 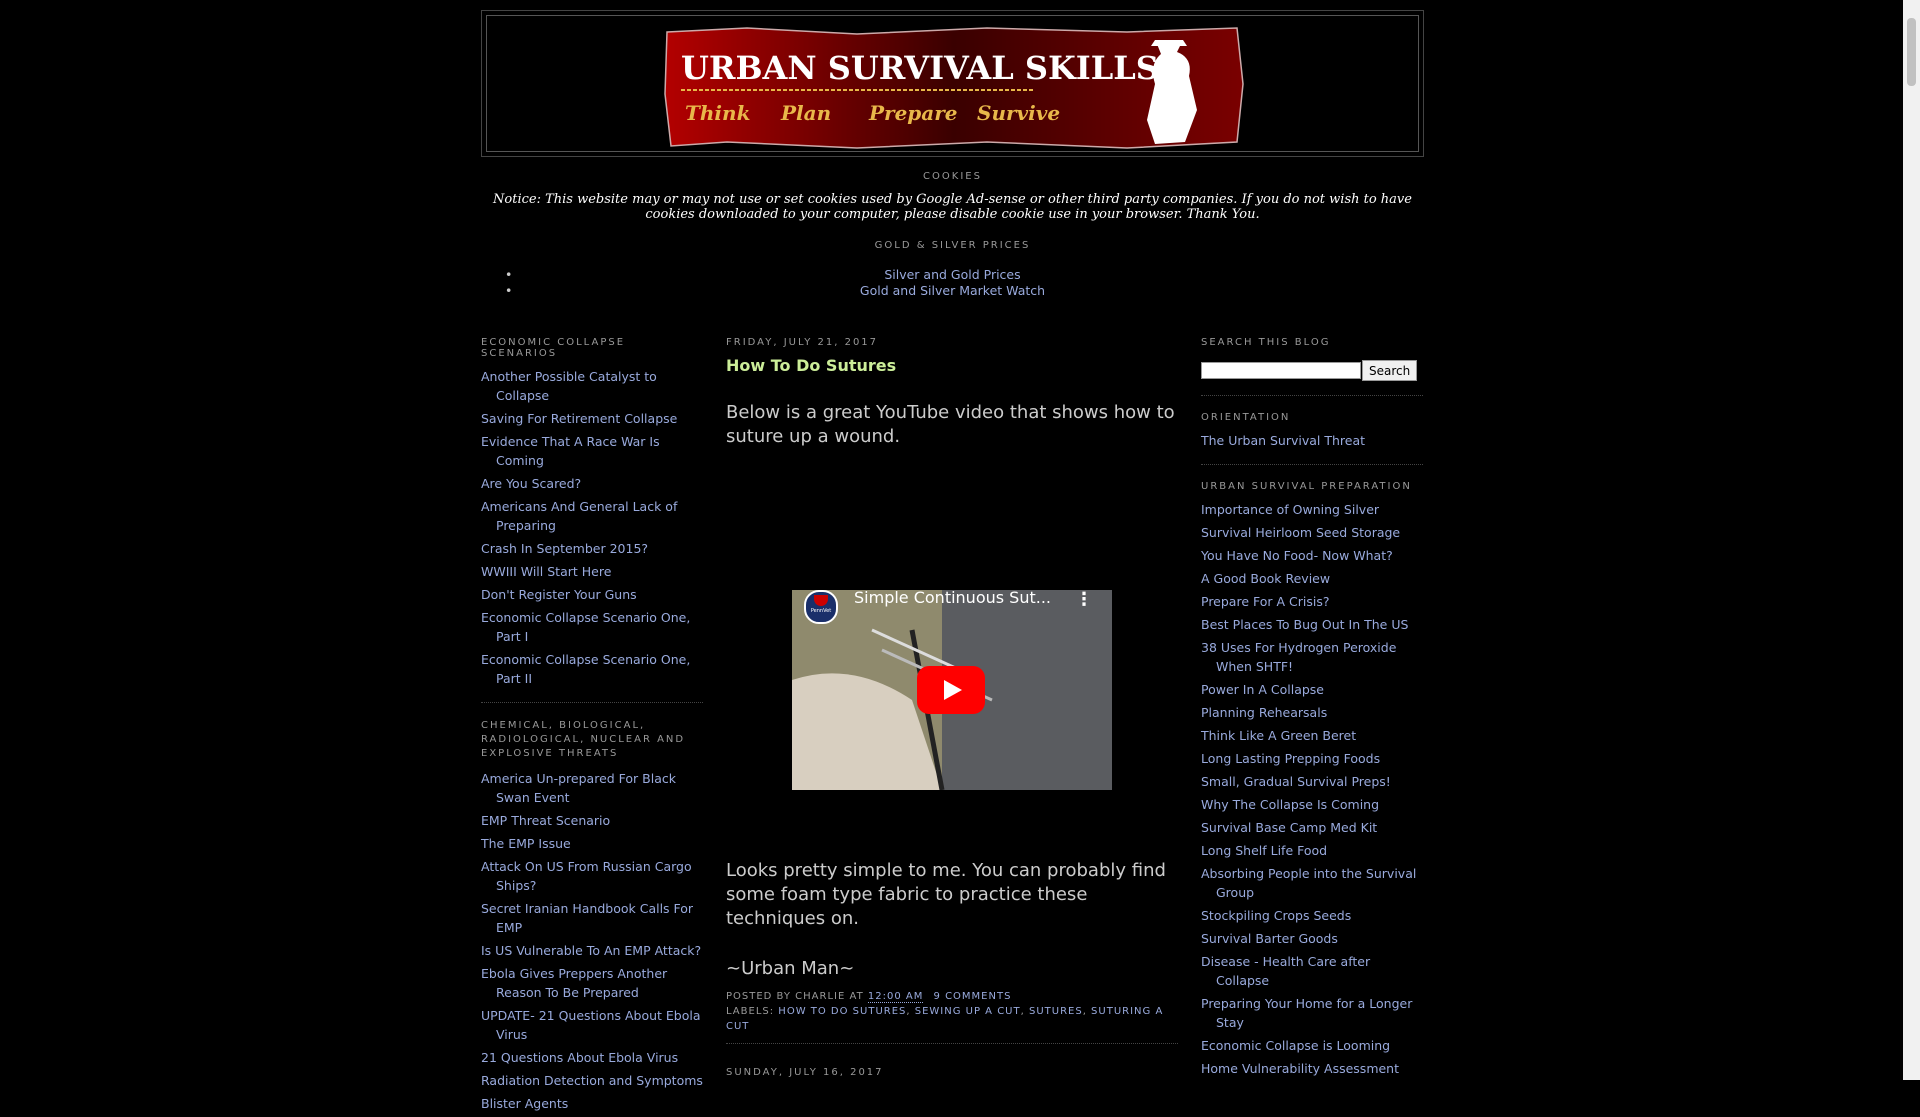 I want to click on sidebar-link: The EMP Issue, so click(x=526, y=843).